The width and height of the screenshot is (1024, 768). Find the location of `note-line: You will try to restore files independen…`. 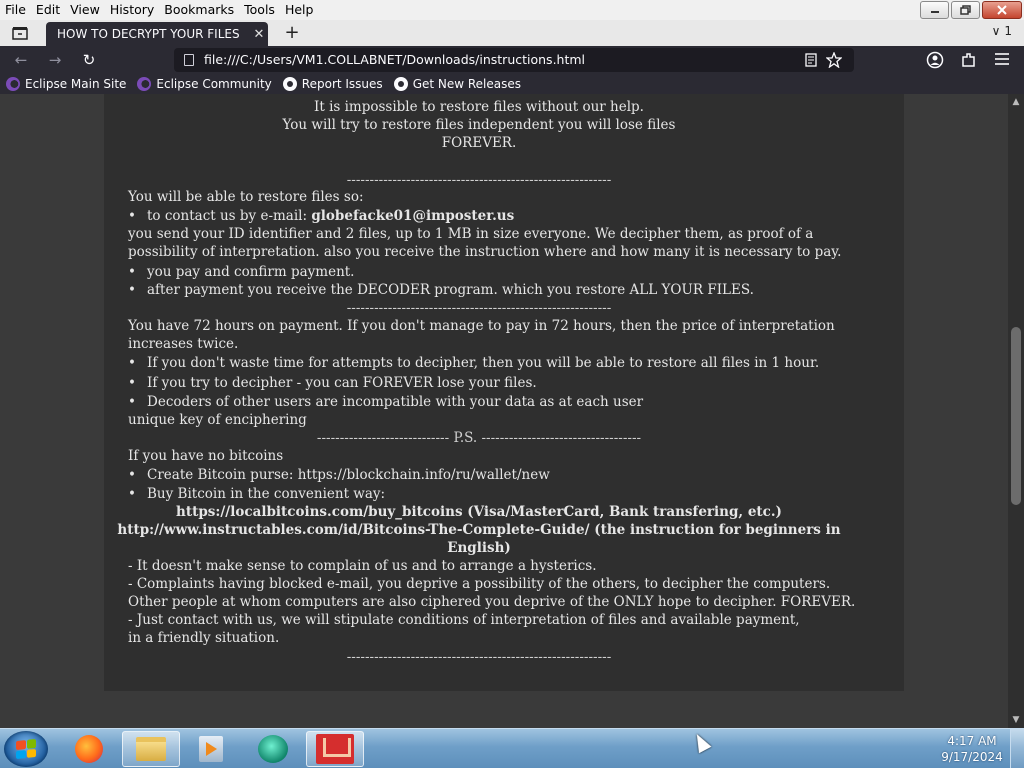

note-line: You will try to restore files independen… is located at coordinates (479, 125).